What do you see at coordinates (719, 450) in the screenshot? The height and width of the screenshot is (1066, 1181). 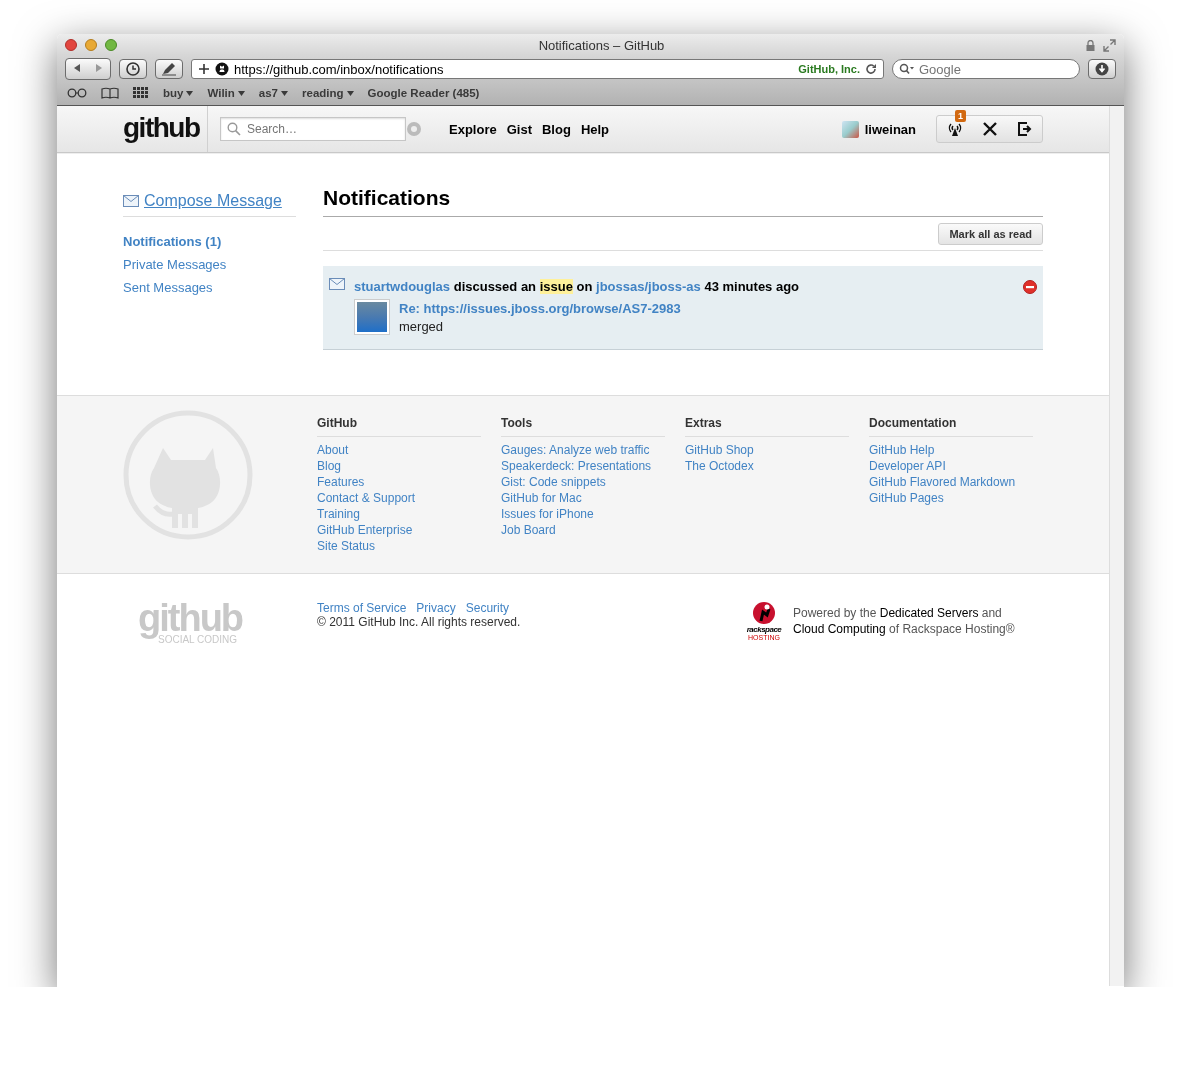 I see `footer-link: GitHub Shop` at bounding box center [719, 450].